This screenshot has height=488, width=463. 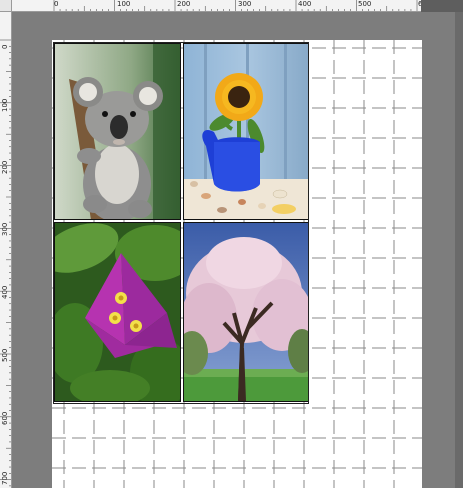 I want to click on bougainvillea-photo, so click(x=117, y=312).